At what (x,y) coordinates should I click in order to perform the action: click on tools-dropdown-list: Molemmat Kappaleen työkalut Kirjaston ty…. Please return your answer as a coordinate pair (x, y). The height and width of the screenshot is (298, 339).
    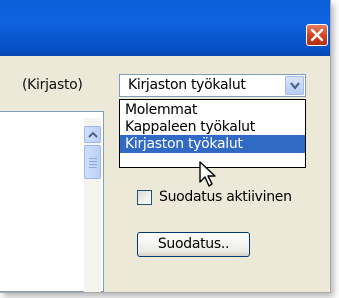
    Looking at the image, I should click on (212, 133).